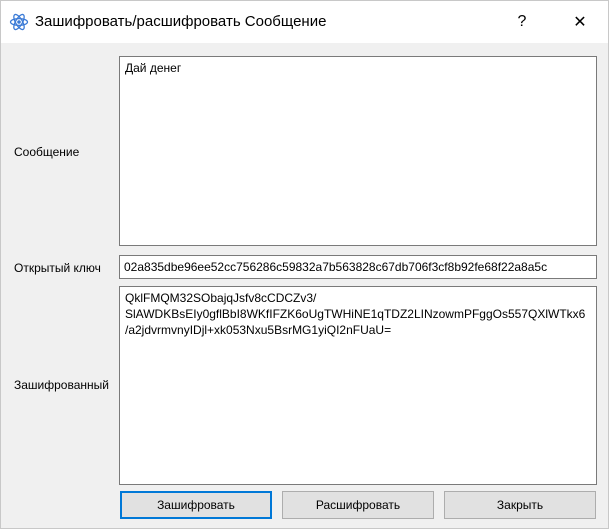  What do you see at coordinates (47, 152) in the screenshot?
I see `message-label: Сообщение` at bounding box center [47, 152].